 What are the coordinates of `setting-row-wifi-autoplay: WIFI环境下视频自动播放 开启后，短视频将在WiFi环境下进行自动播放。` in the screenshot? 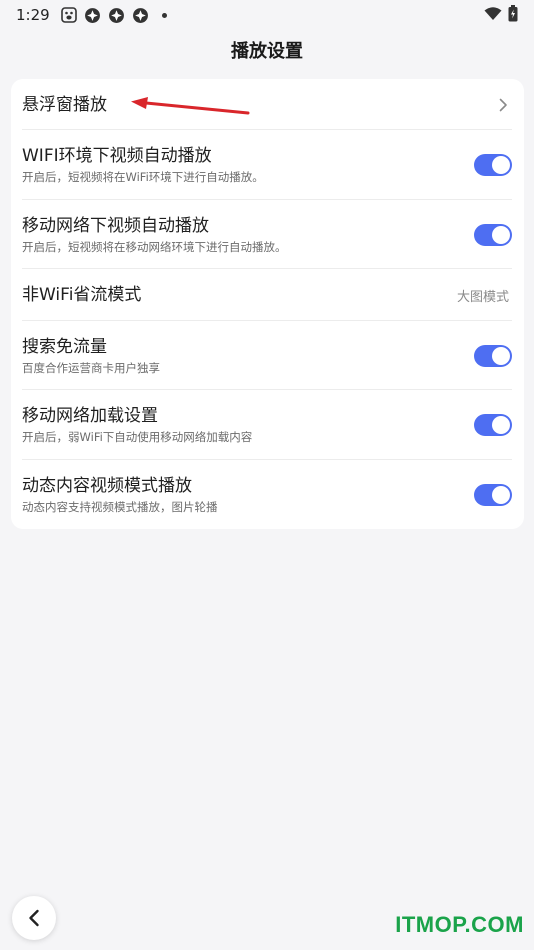 It's located at (267, 165).